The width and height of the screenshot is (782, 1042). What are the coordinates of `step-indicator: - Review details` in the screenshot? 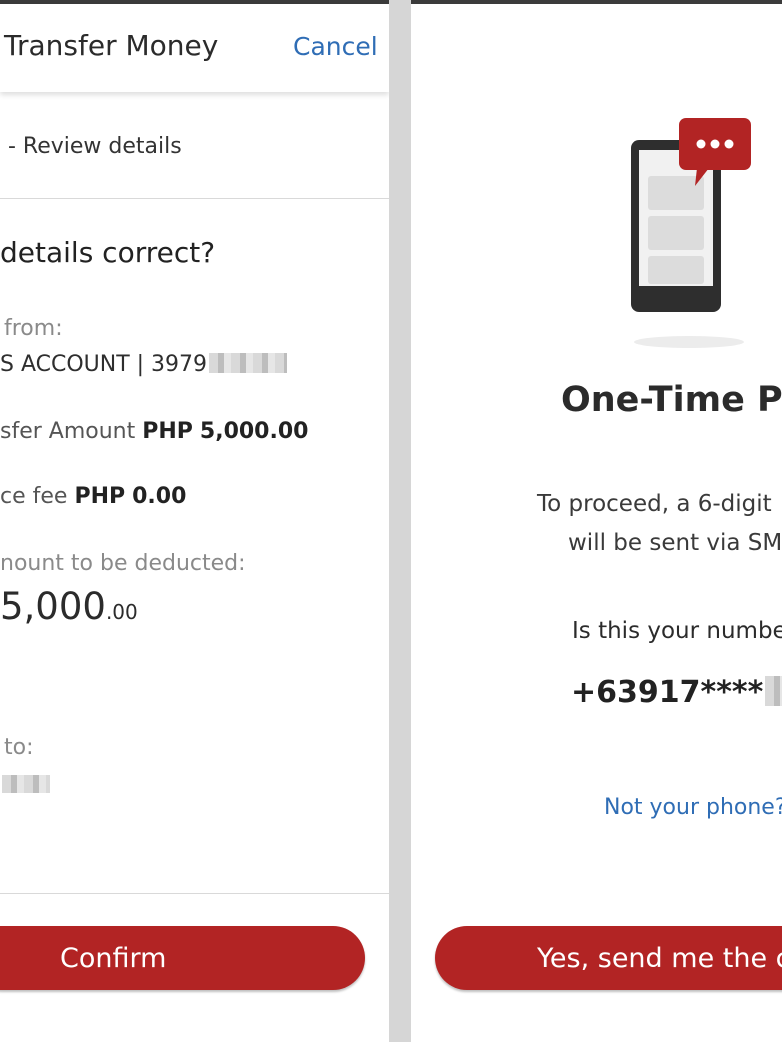 It's located at (95, 146).